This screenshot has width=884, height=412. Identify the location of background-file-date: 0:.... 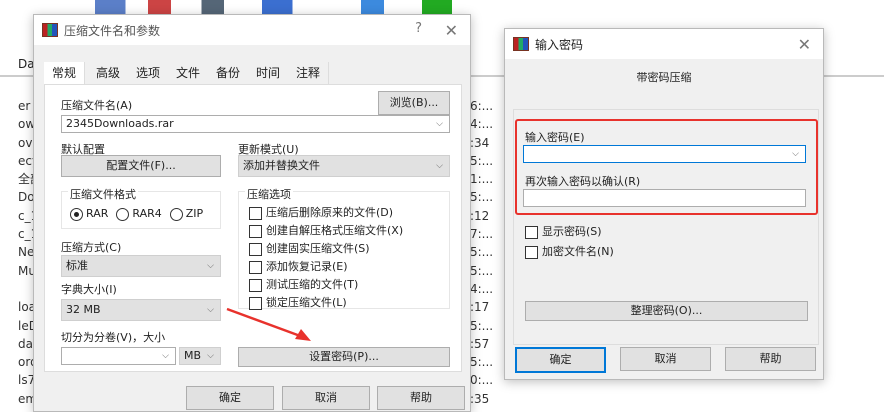
(482, 380).